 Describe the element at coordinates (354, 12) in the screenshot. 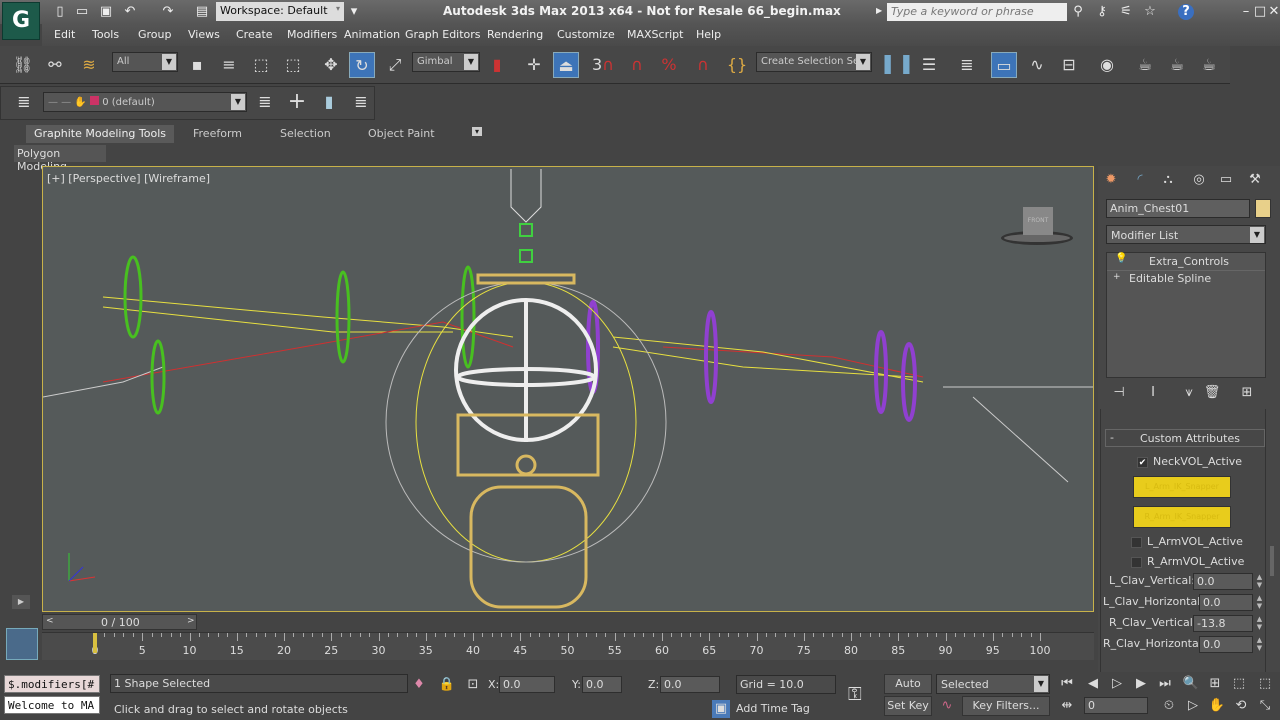

I see `customize-toolbar-icon: ▾` at that location.